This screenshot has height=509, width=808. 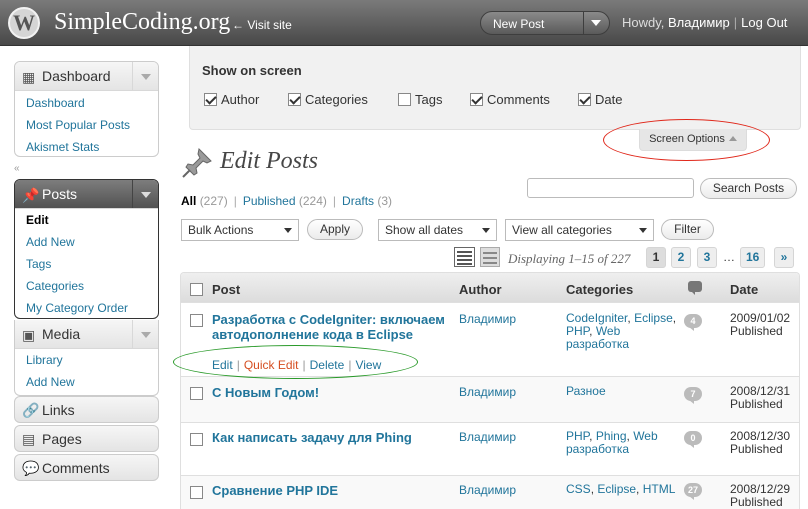 I want to click on user-greeting: Howdy, Владимир | Log Out, so click(x=704, y=22).